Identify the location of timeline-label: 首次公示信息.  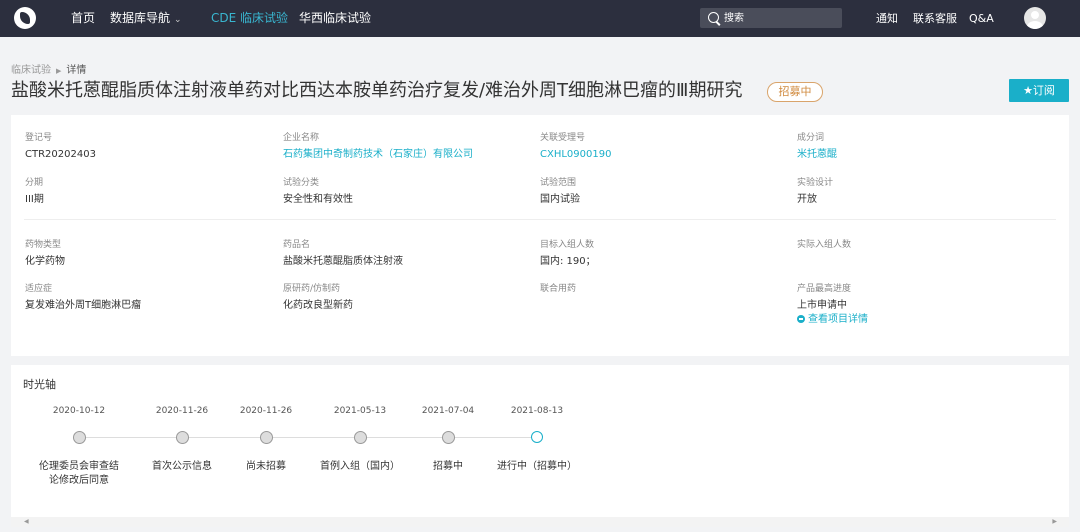
(182, 466).